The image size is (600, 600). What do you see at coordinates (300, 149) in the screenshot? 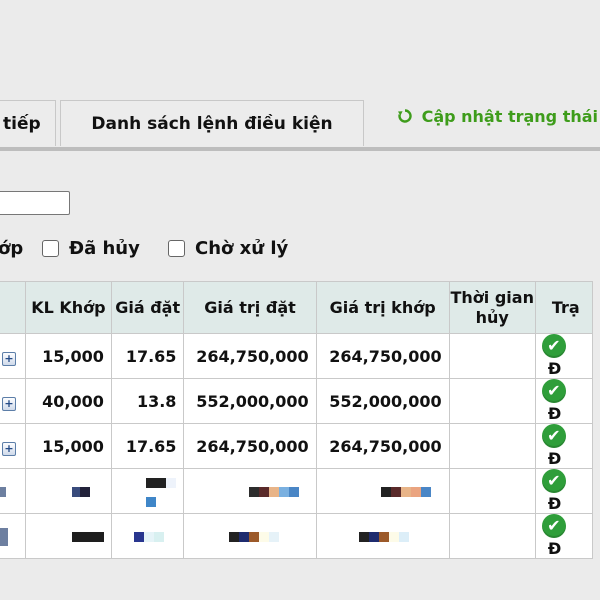
I see `tab-divider` at bounding box center [300, 149].